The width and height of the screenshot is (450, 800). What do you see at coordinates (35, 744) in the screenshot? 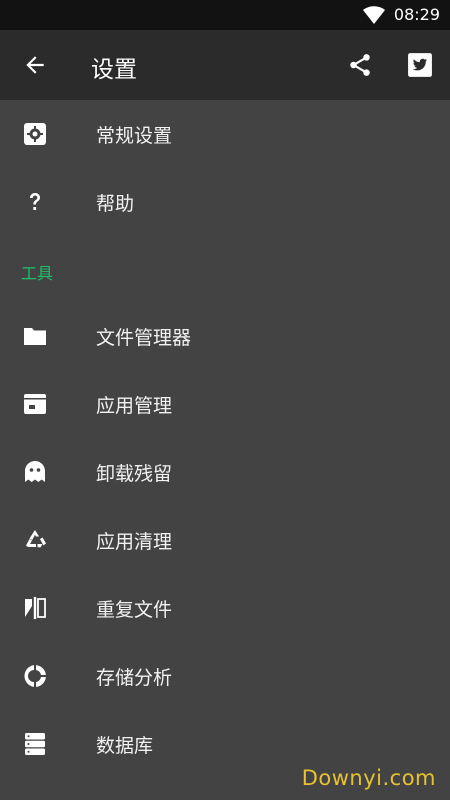
I see `database-icon` at bounding box center [35, 744].